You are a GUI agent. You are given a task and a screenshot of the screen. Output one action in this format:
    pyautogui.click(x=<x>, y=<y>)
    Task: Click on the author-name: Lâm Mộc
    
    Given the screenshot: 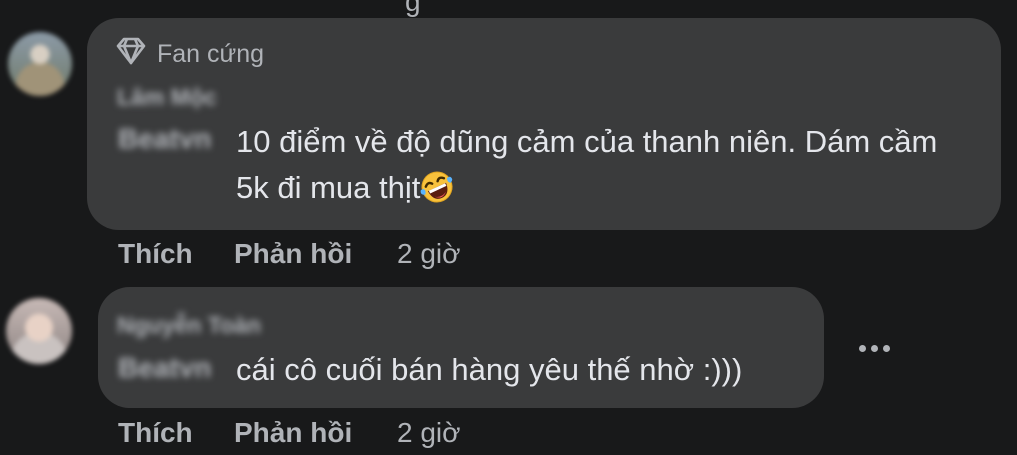 What is the action you would take?
    pyautogui.click(x=167, y=97)
    